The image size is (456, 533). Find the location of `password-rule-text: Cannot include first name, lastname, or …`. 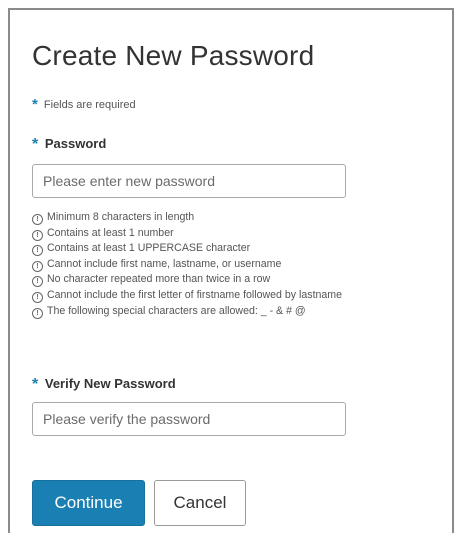

password-rule-text: Cannot include first name, lastname, or … is located at coordinates (164, 263).